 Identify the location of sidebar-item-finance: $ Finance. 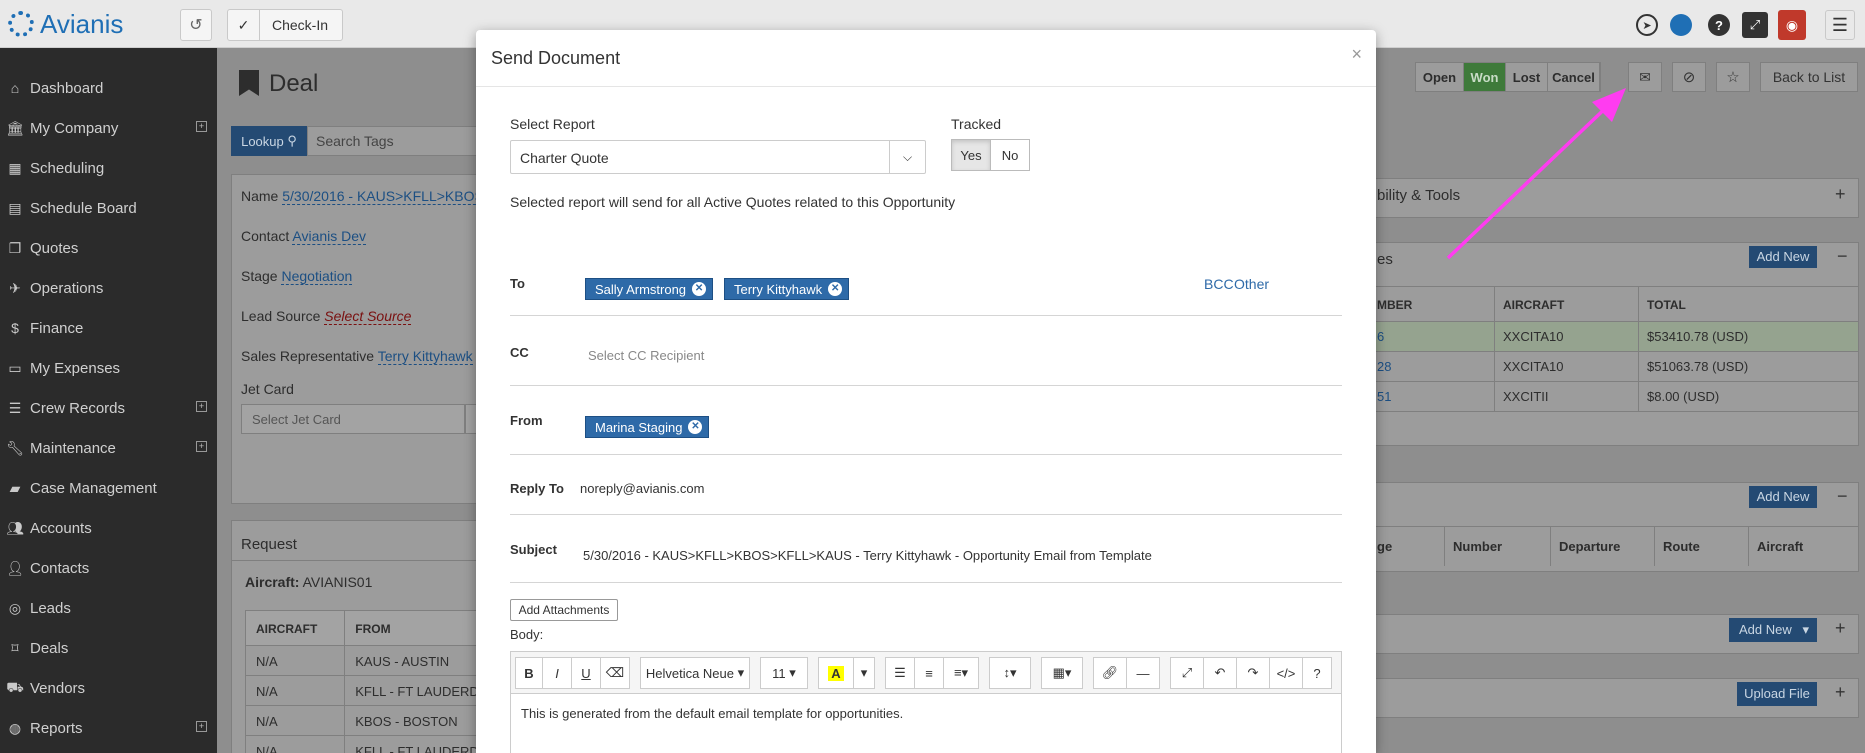
(108, 328).